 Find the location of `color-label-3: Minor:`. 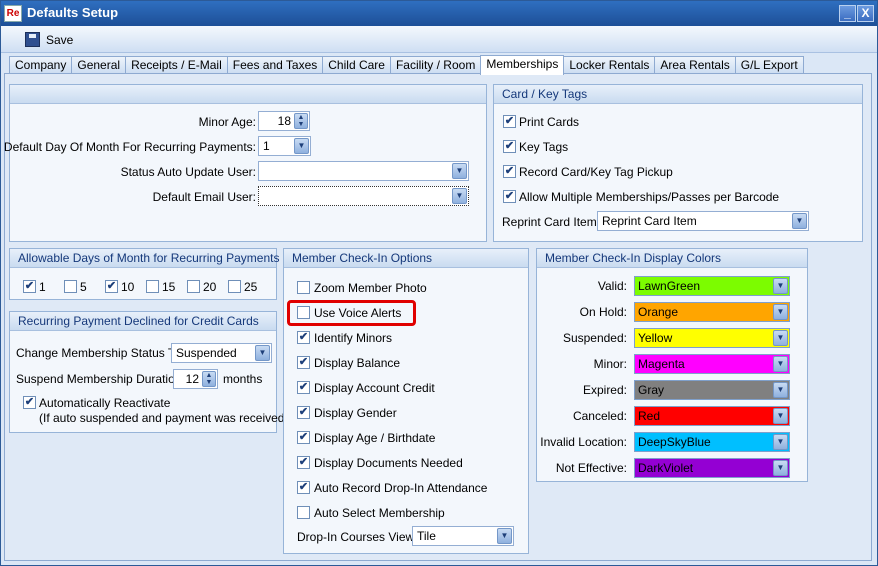

color-label-3: Minor: is located at coordinates (610, 364).